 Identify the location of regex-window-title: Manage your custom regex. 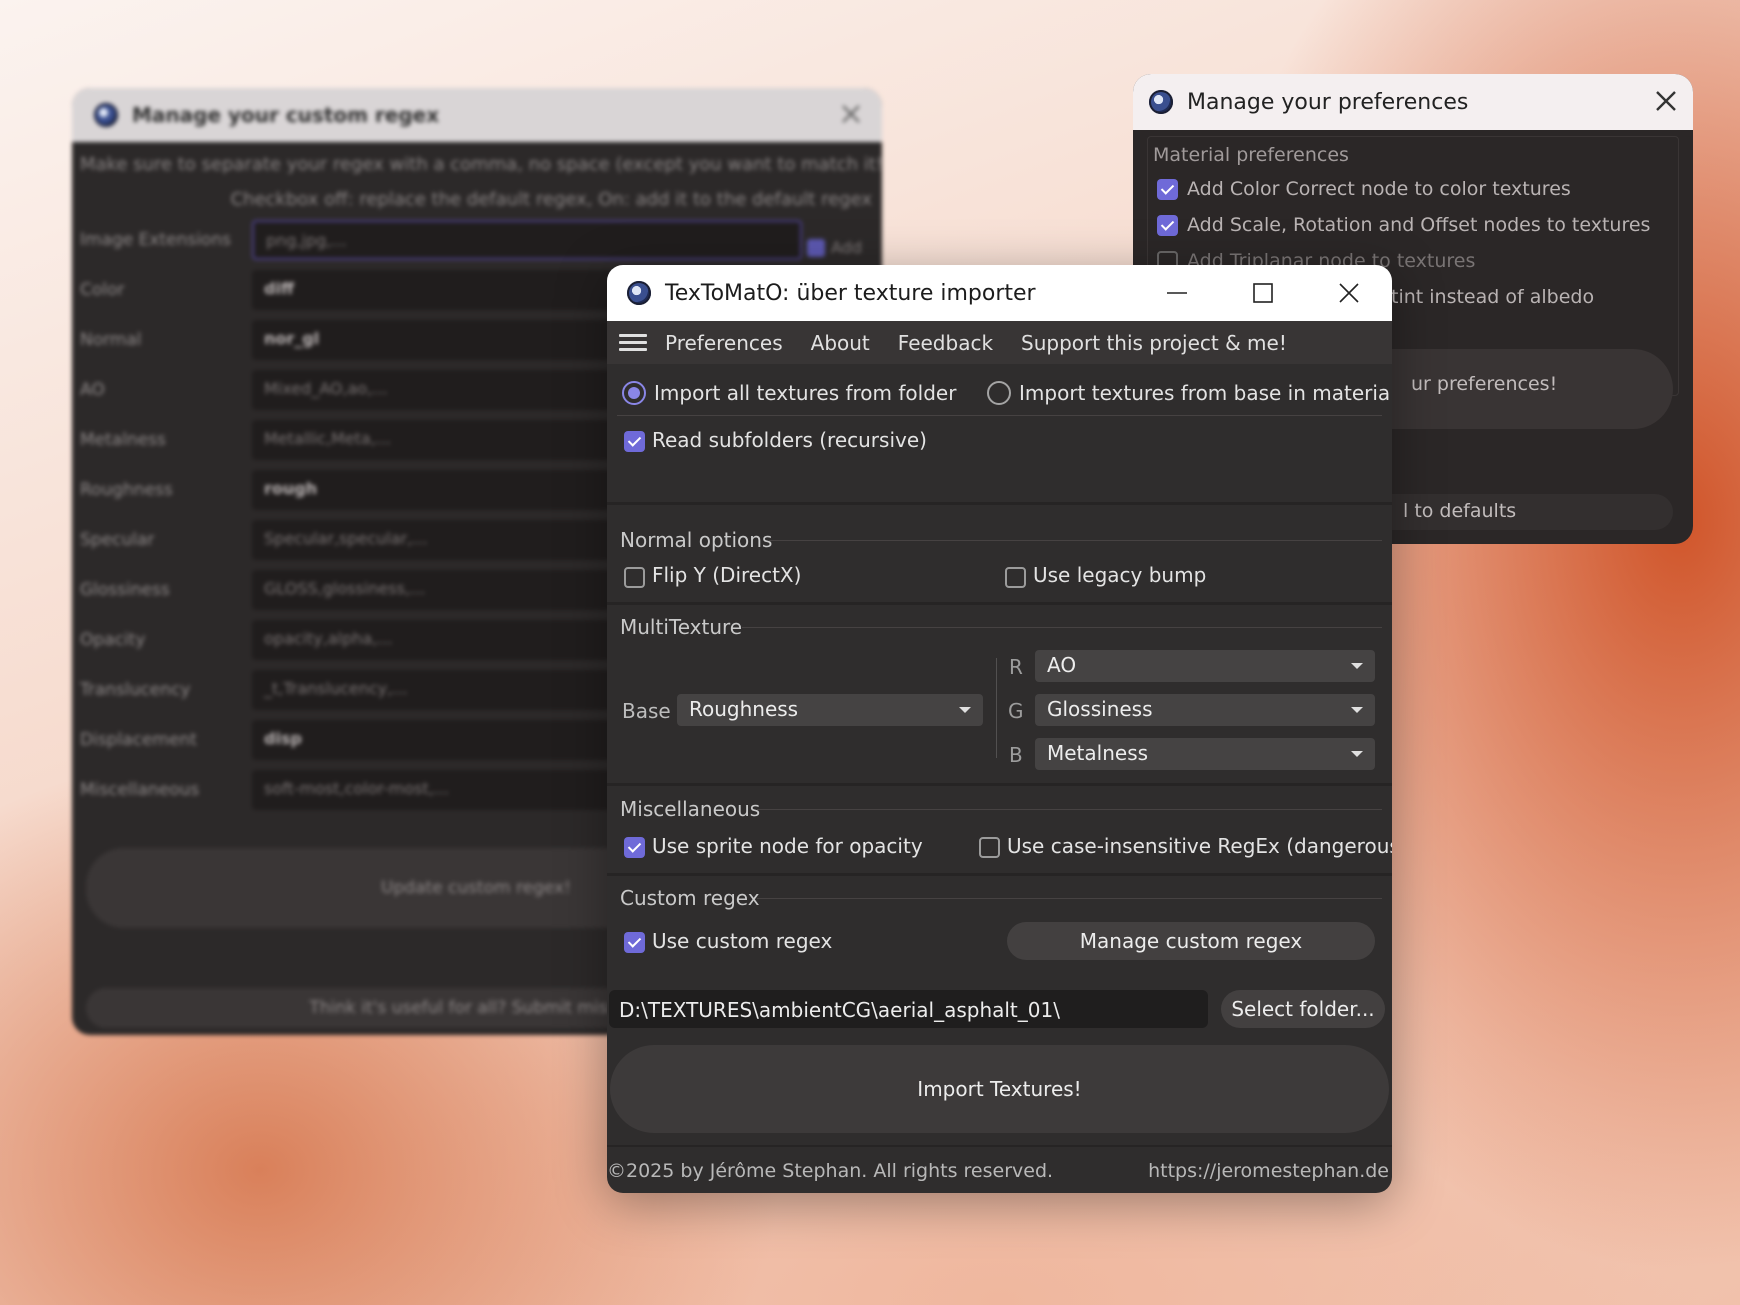
(286, 115).